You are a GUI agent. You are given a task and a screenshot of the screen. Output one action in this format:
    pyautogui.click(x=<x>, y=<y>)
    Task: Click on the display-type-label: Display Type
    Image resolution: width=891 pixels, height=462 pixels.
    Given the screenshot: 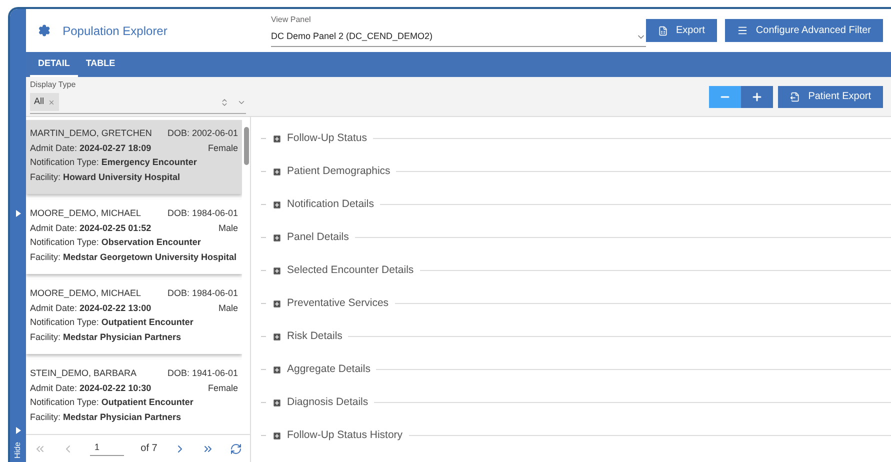 What is the action you would take?
    pyautogui.click(x=53, y=85)
    